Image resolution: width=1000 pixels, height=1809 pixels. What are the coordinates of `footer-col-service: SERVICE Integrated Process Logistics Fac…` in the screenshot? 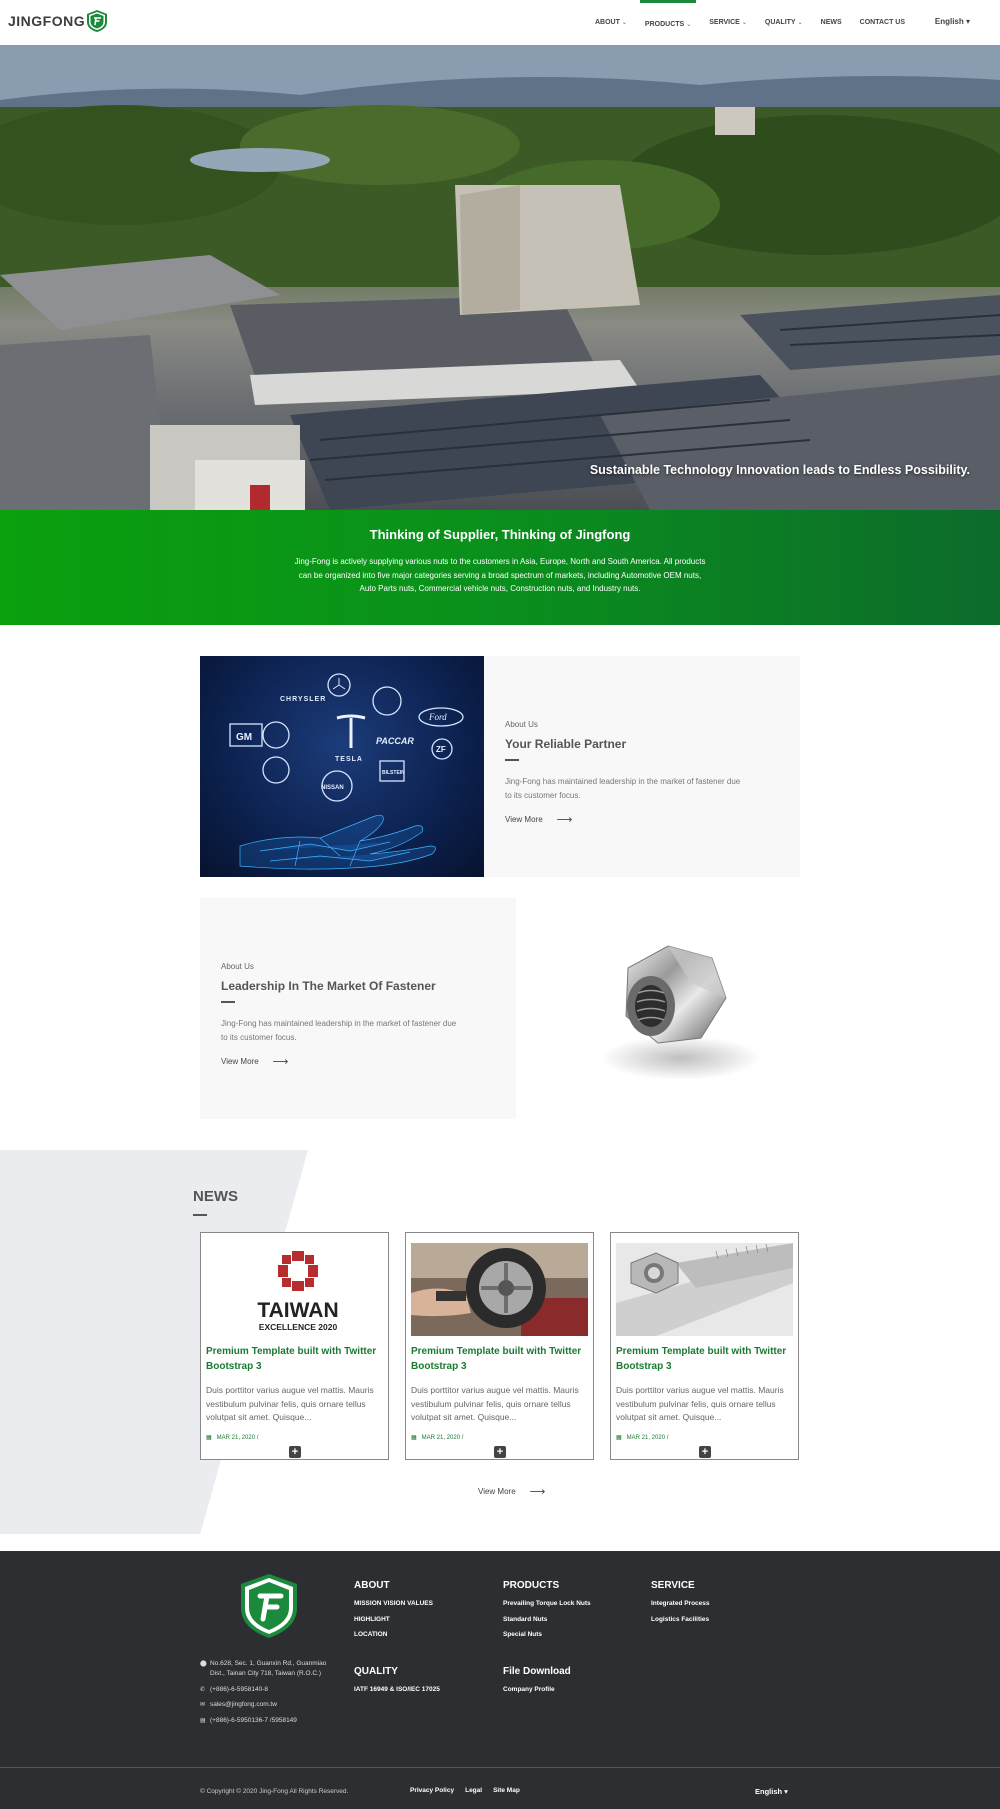 It's located at (680, 1605).